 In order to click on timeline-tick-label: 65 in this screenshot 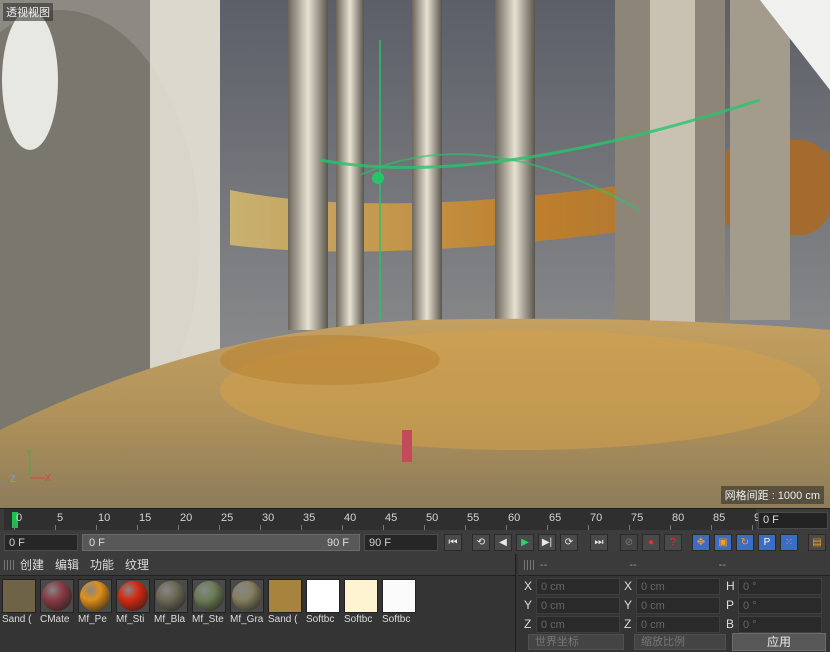, I will do `click(555, 518)`.